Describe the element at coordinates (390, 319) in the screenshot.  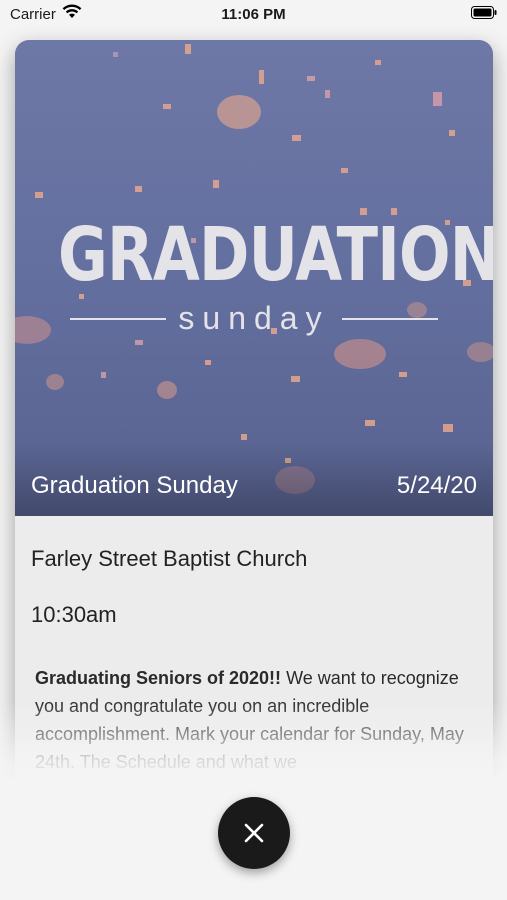
I see `subtitle-rule-right` at that location.